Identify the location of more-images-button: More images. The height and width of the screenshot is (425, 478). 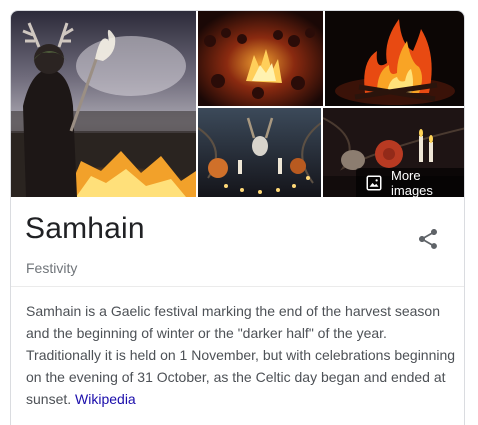
(410, 182).